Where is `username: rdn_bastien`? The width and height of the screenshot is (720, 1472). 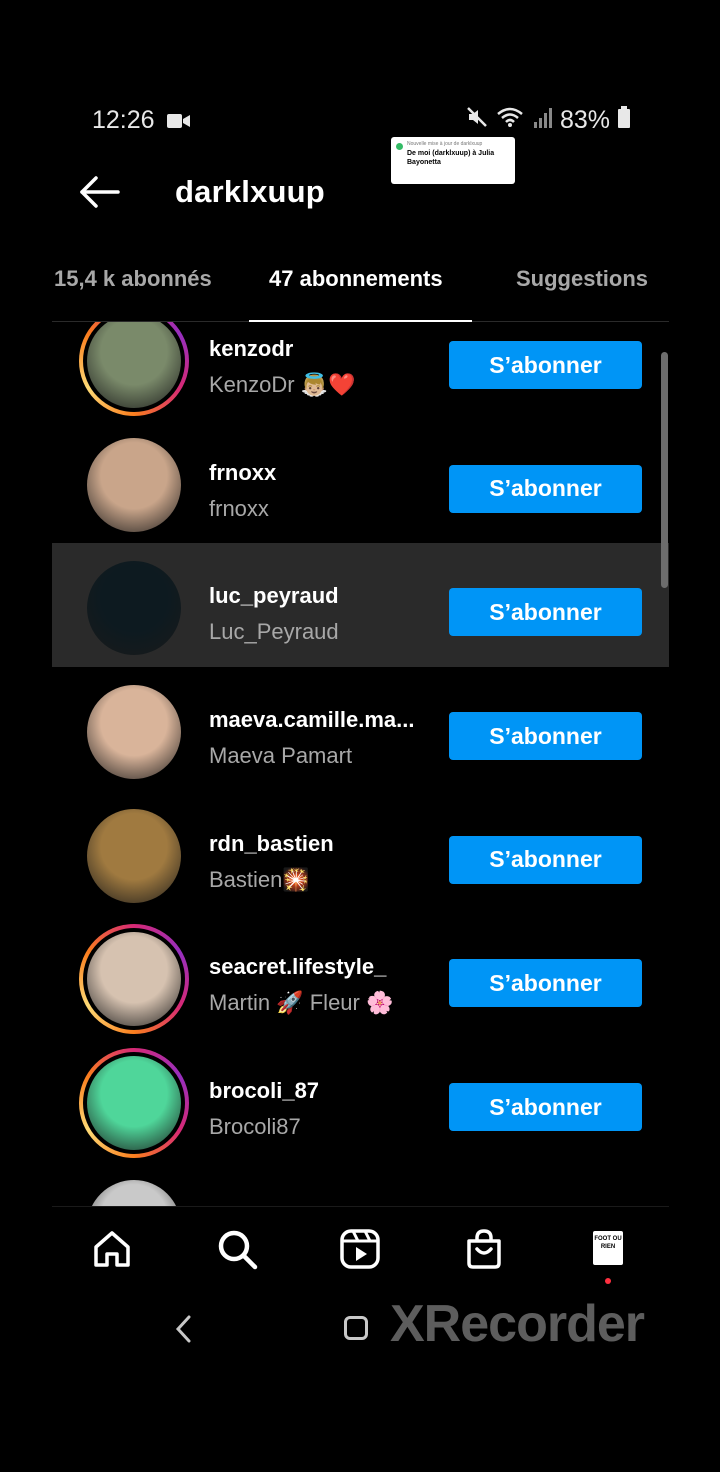 username: rdn_bastien is located at coordinates (271, 843).